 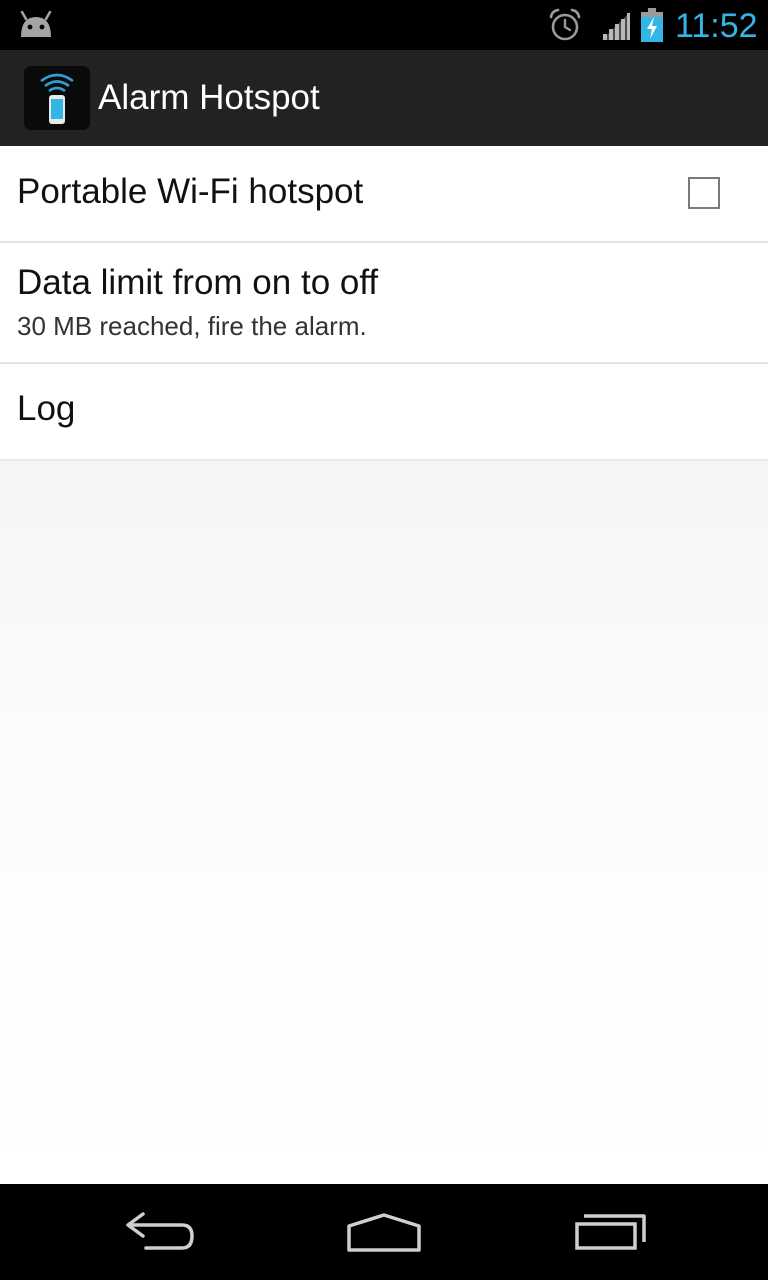 What do you see at coordinates (384, 25) in the screenshot?
I see `status-bar: 11:52` at bounding box center [384, 25].